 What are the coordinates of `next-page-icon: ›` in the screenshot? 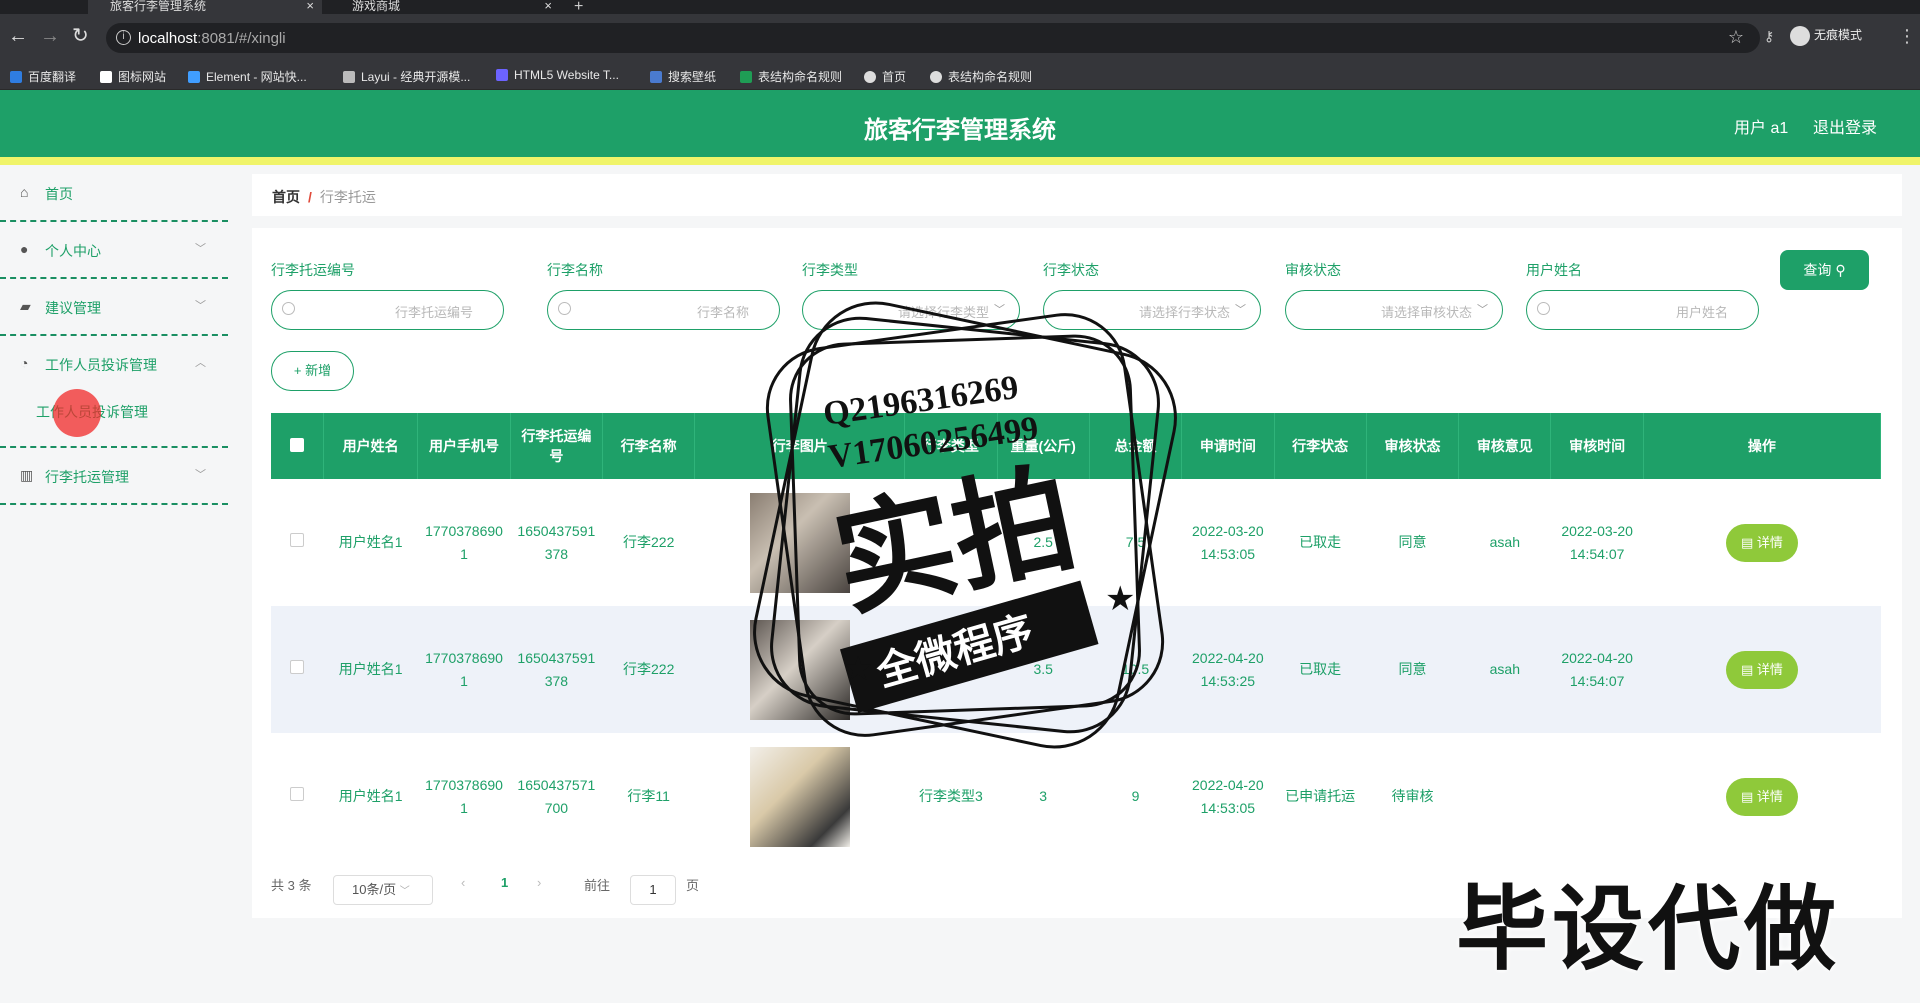 It's located at (539, 882).